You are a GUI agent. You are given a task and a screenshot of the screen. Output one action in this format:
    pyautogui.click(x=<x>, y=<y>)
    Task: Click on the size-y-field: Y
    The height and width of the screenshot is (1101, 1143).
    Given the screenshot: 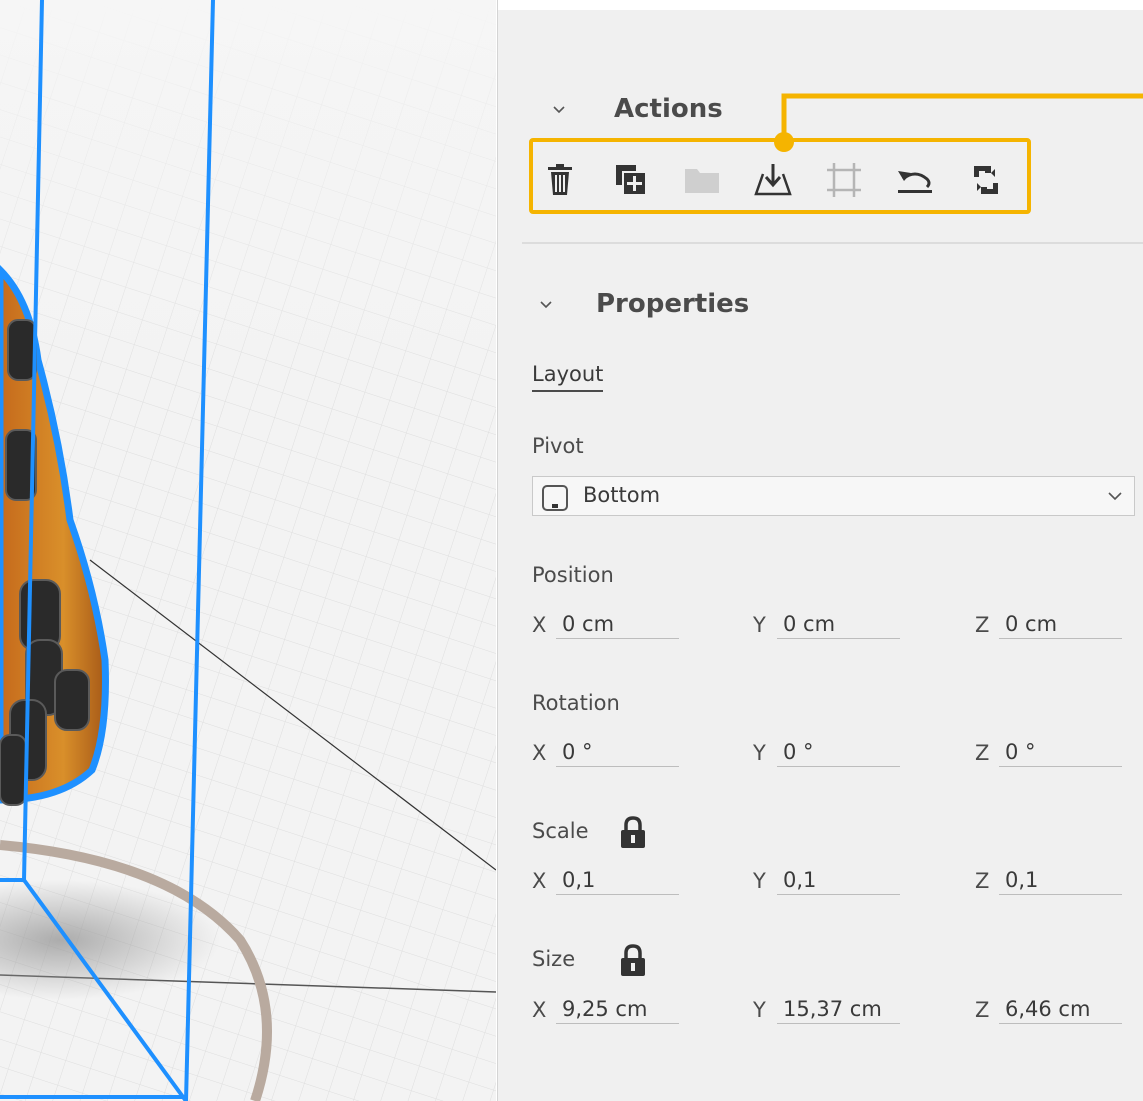 What is the action you would take?
    pyautogui.click(x=826, y=1012)
    